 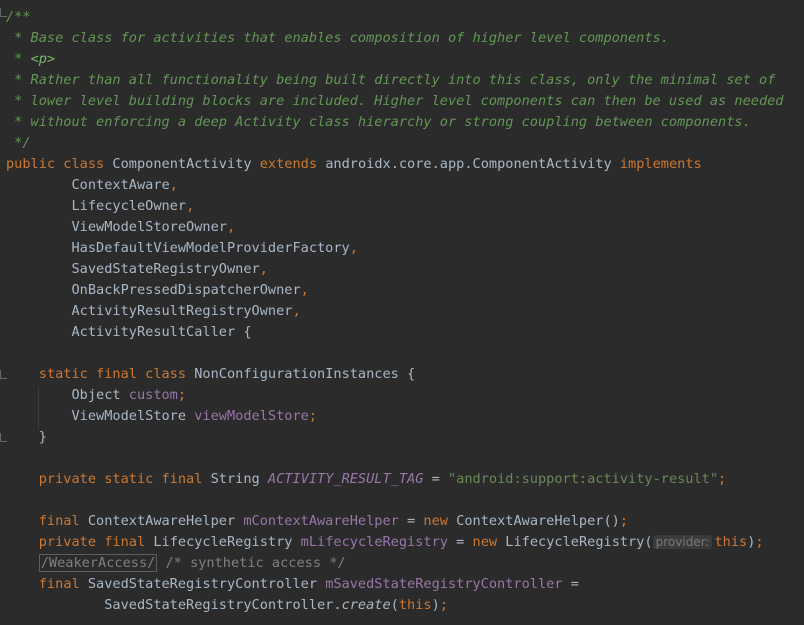 I want to click on code-token: *, so click(x=18, y=59).